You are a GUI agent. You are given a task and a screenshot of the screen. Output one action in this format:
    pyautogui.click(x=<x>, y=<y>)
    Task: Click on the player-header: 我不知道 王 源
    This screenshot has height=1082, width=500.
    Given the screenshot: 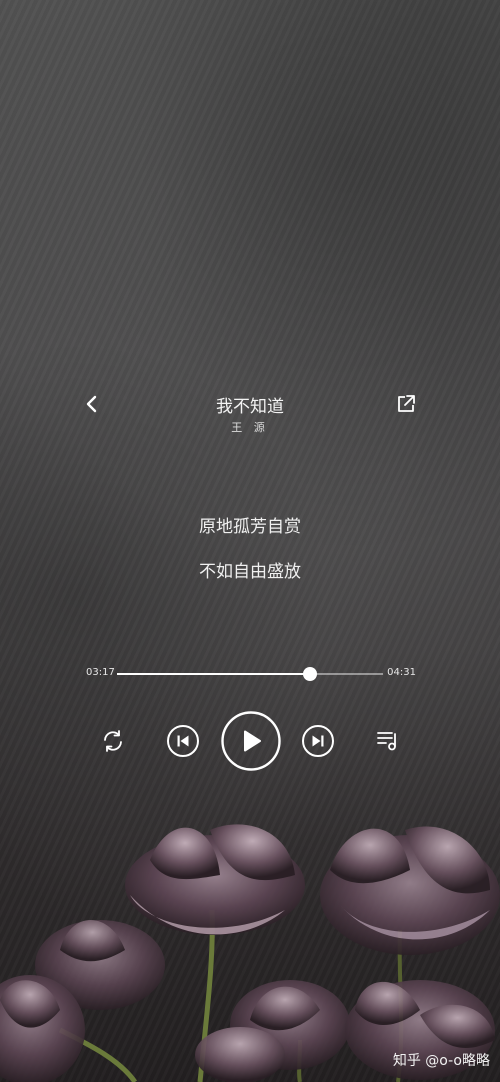 What is the action you would take?
    pyautogui.click(x=250, y=413)
    